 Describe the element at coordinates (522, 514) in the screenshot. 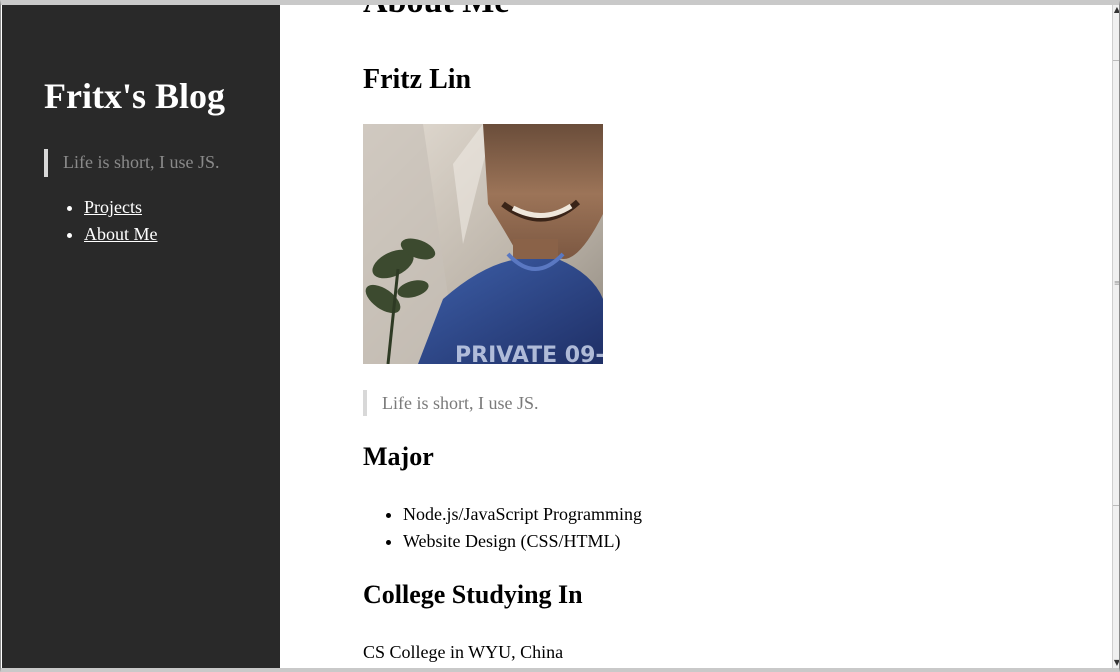

I see `list-item: Node.js/JavaScript Programming` at that location.